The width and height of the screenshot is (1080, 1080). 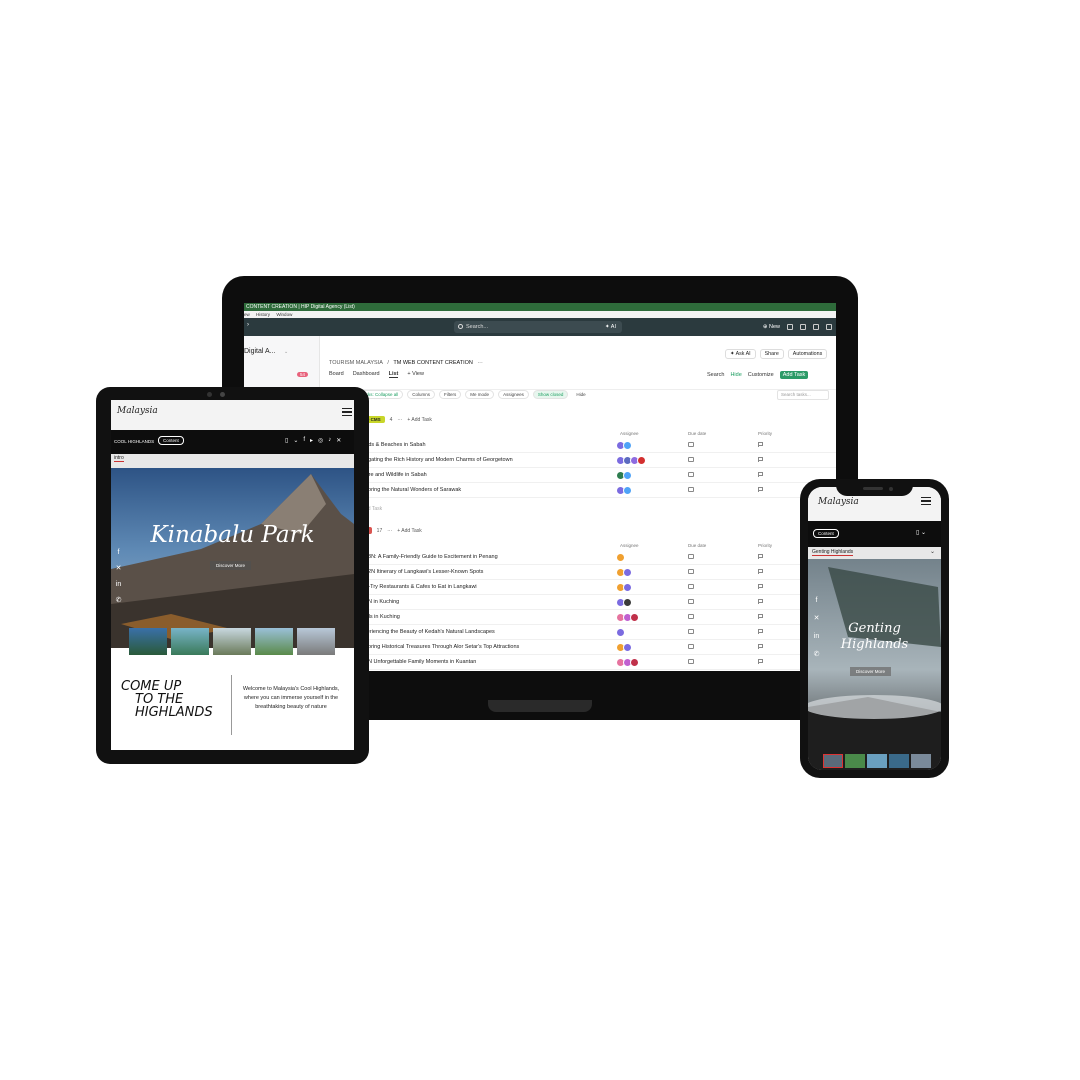 I want to click on new-button: ⊕ New, so click(x=771, y=327).